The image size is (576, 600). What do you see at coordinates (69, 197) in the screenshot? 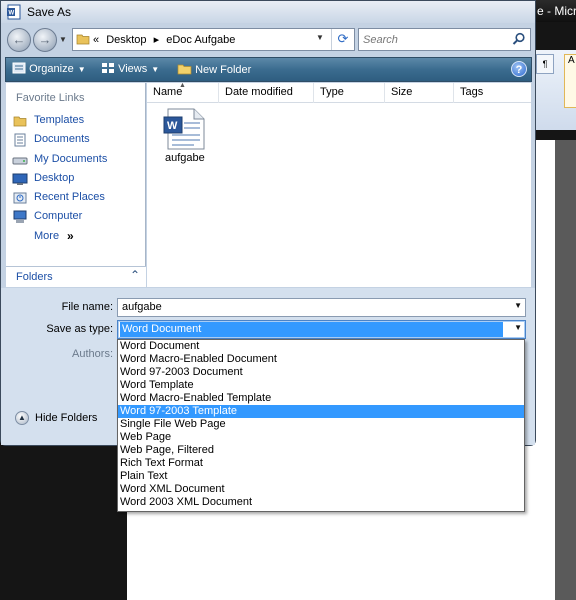
I see `sidebar-item-label: Recent Places` at bounding box center [69, 197].